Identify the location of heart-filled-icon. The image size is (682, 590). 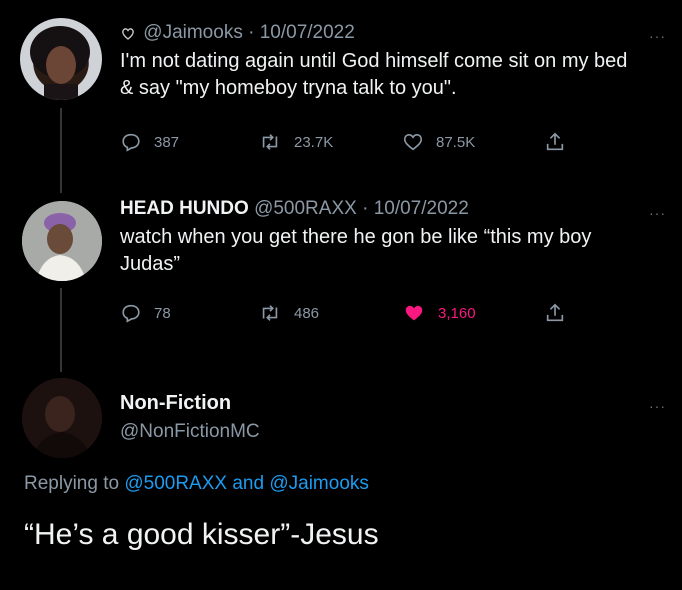
(414, 313).